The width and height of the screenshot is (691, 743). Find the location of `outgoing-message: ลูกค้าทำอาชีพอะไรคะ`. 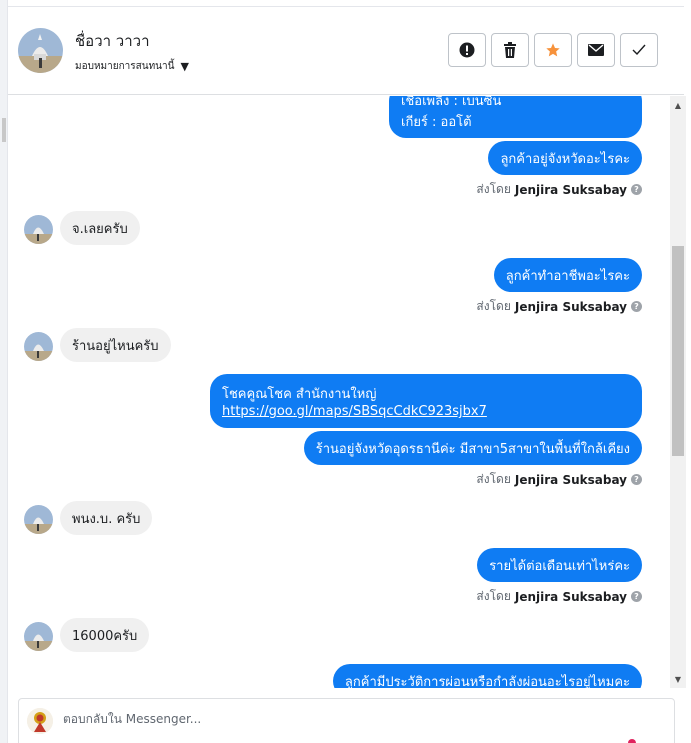

outgoing-message: ลูกค้าทำอาชีพอะไรคะ is located at coordinates (567, 275).